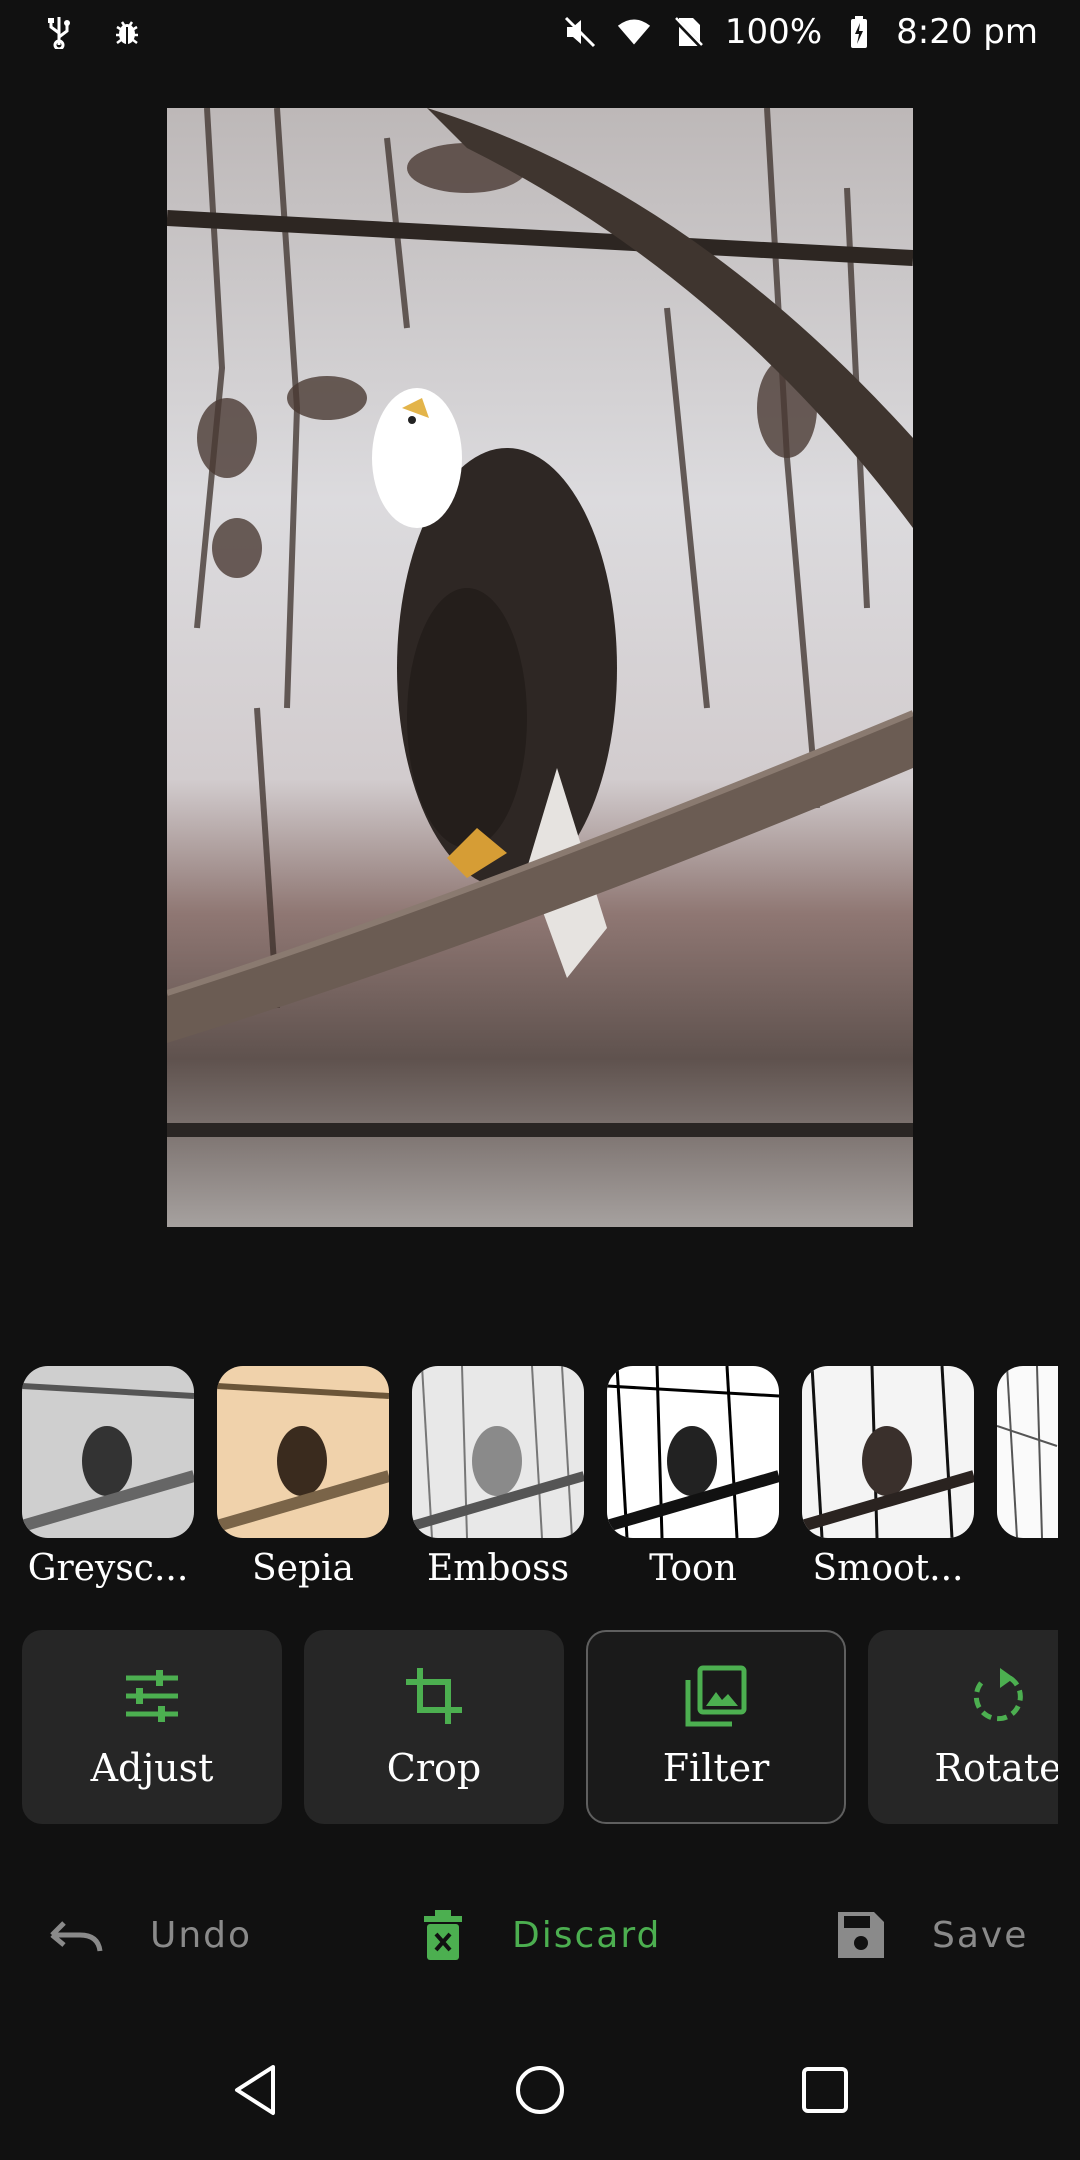 The image size is (1080, 2160). Describe the element at coordinates (773, 32) in the screenshot. I see `battery-percent: 100%` at that location.